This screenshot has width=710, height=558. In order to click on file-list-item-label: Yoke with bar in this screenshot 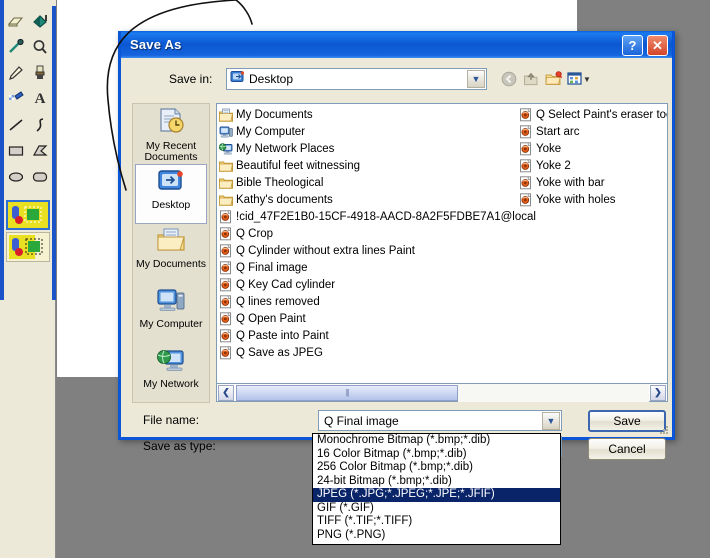, I will do `click(570, 182)`.